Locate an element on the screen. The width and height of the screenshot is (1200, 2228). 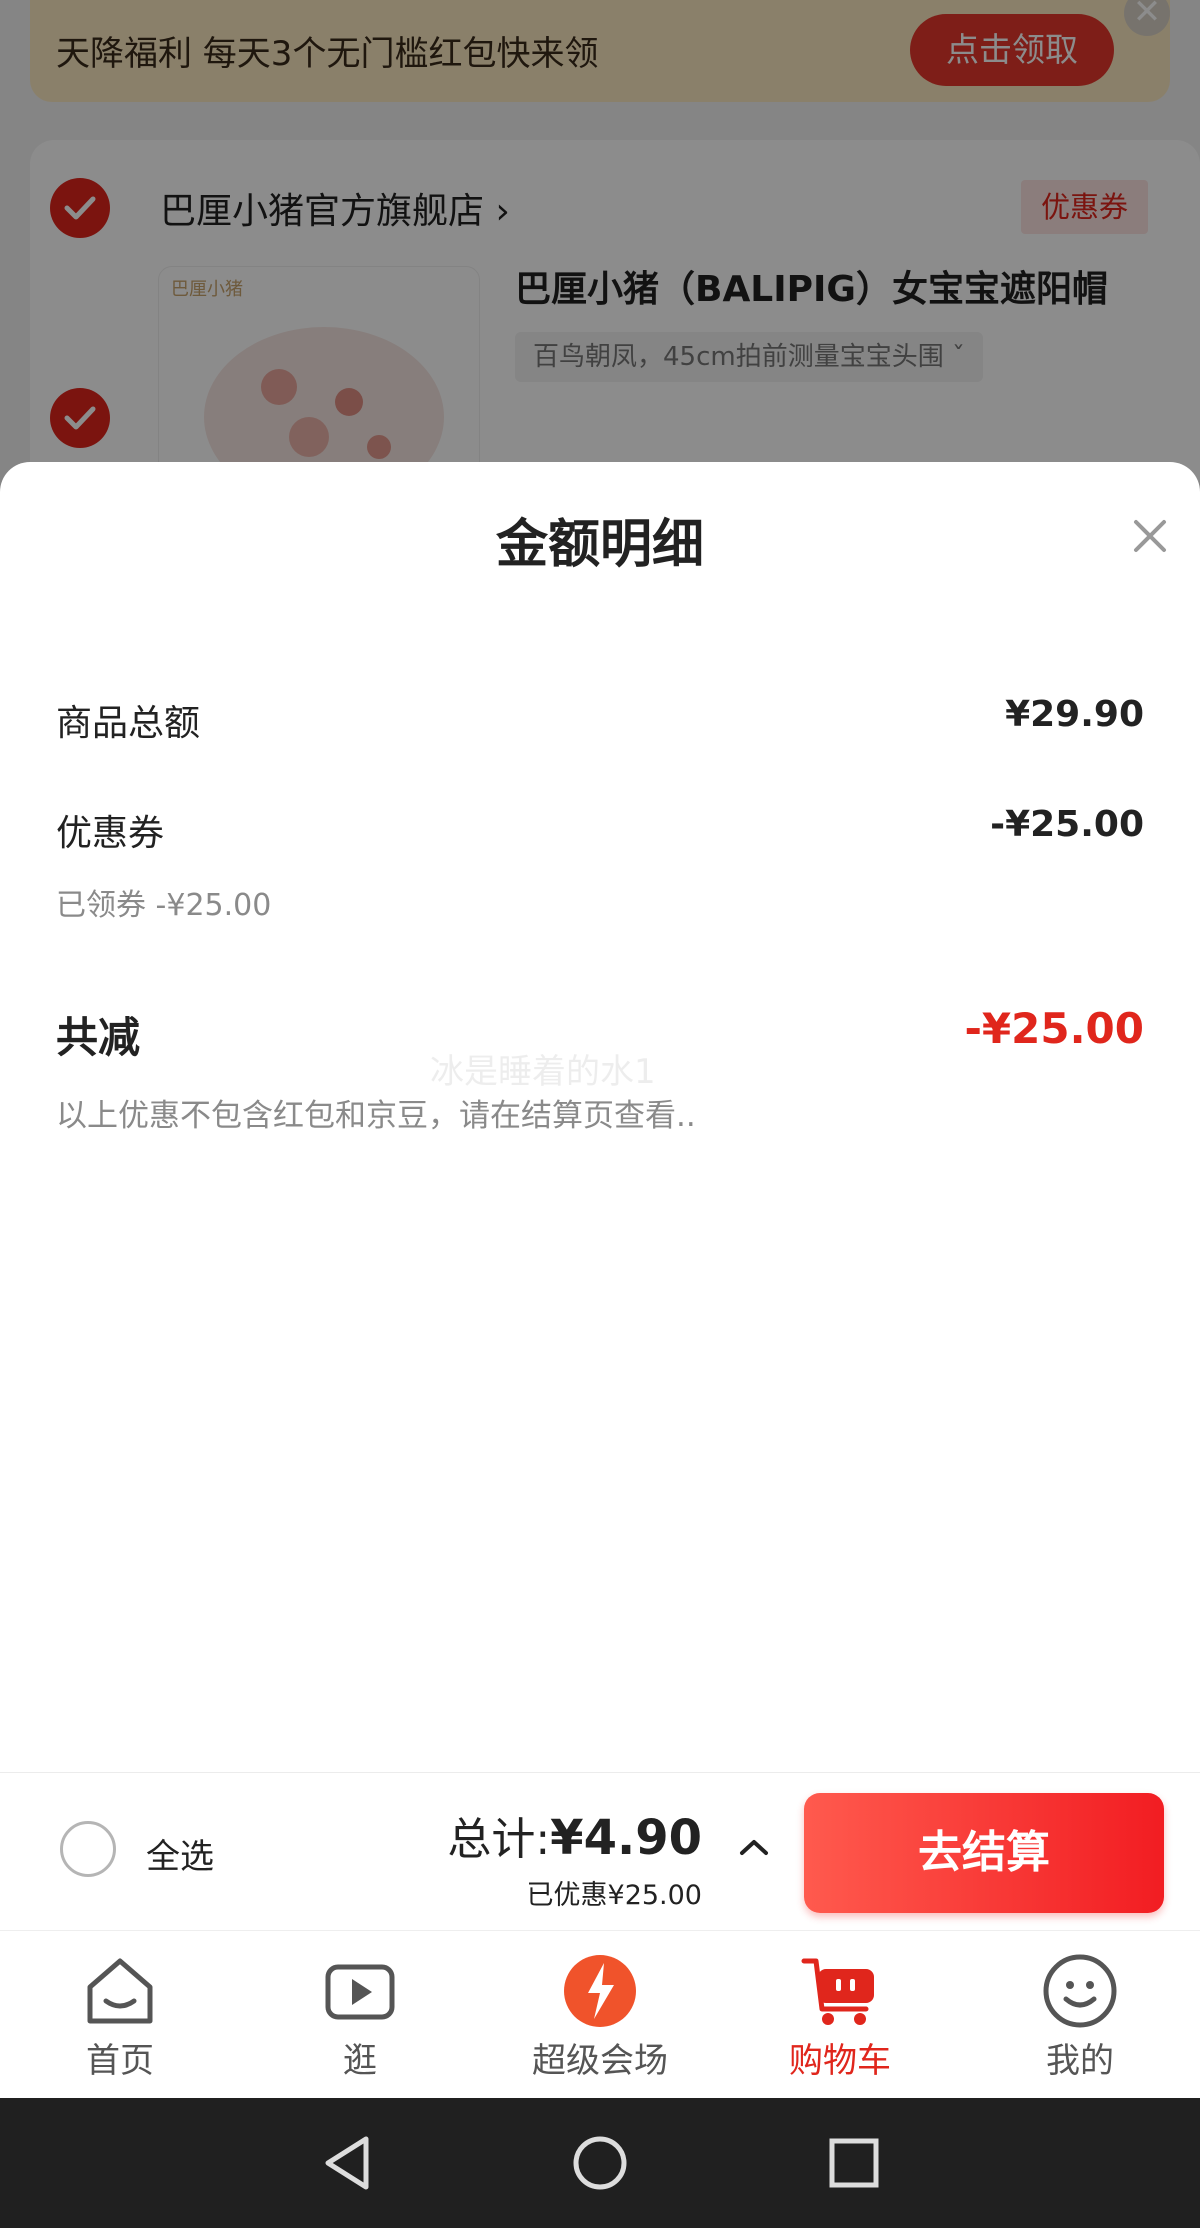
saved-amount: 已优惠¥25.00 is located at coordinates (614, 1895).